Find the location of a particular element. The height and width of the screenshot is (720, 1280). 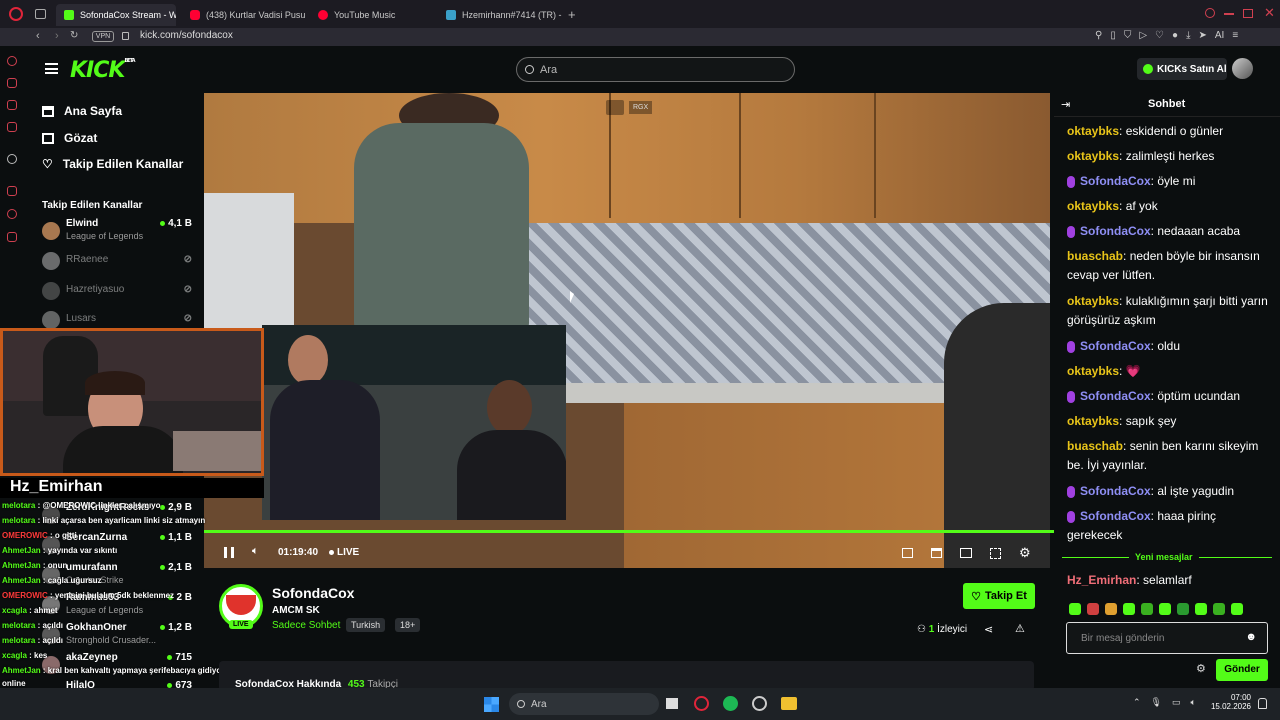

nav-browse: Gözat is located at coordinates (69, 138).